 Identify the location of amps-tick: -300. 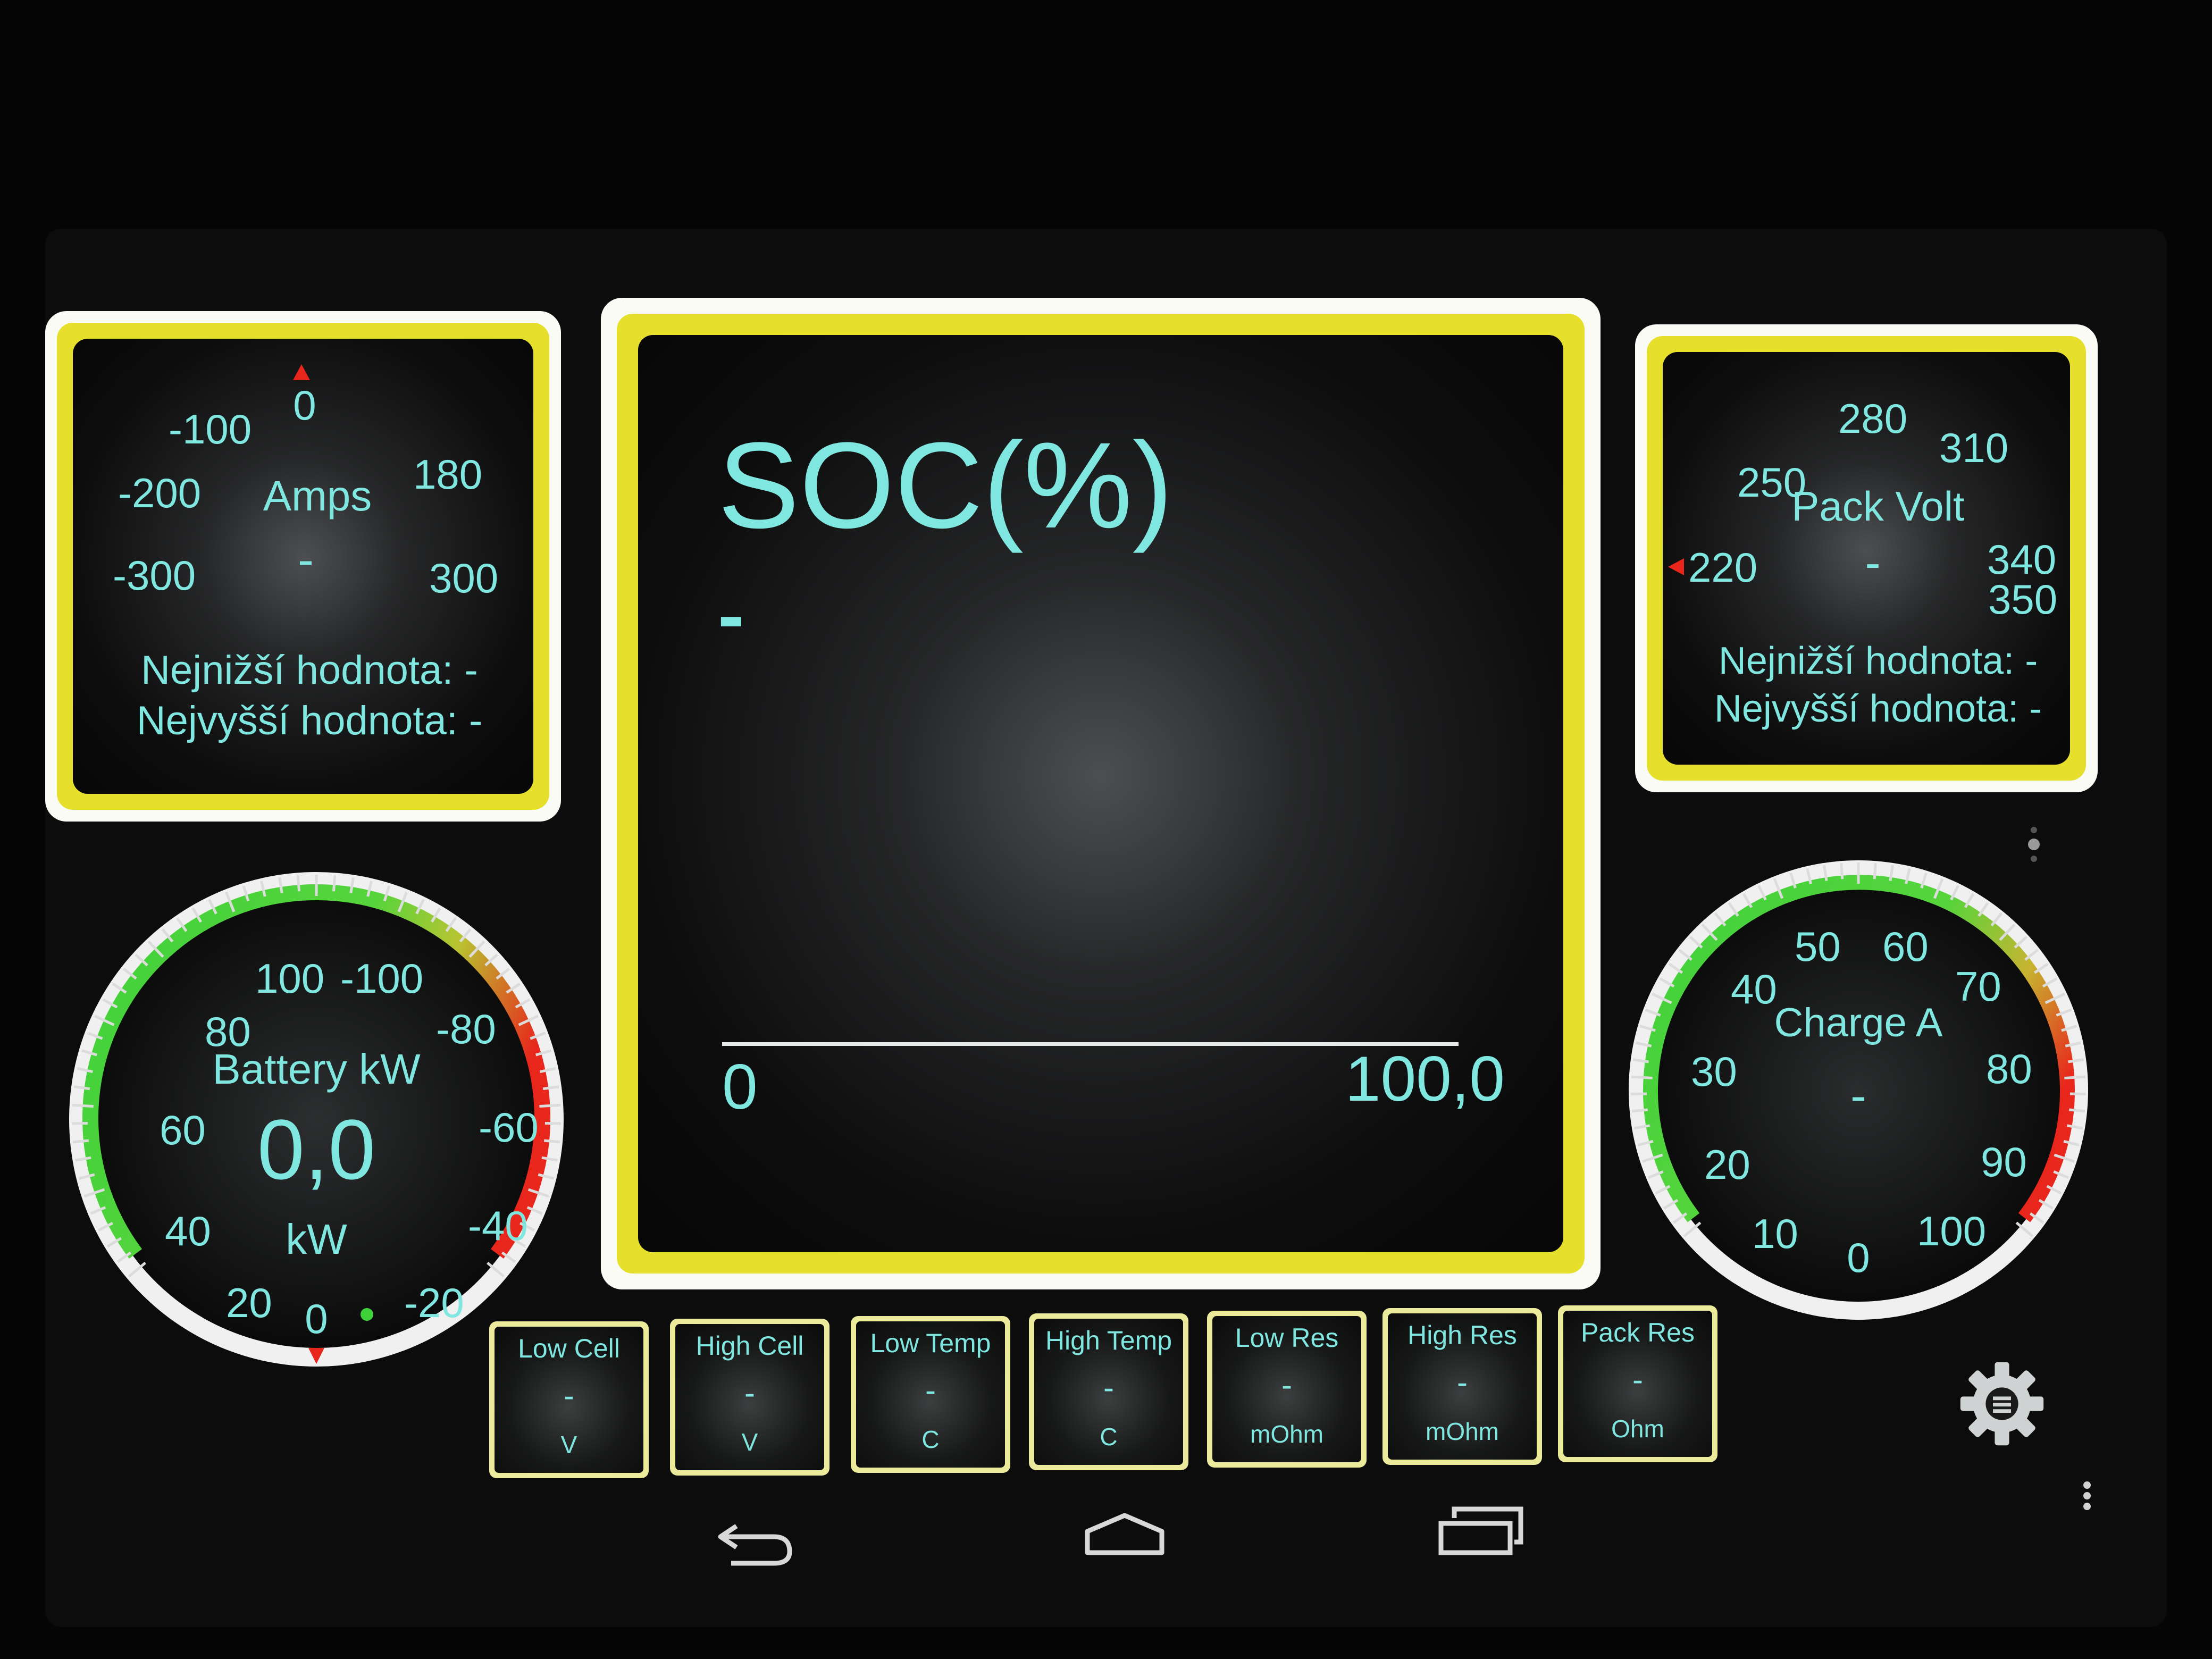
(154, 575).